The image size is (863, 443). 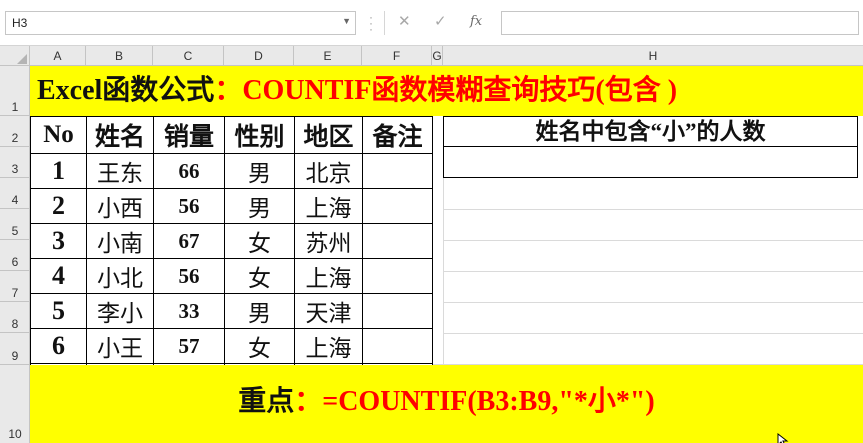 What do you see at coordinates (189, 171) in the screenshot?
I see `cell-sales: 66` at bounding box center [189, 171].